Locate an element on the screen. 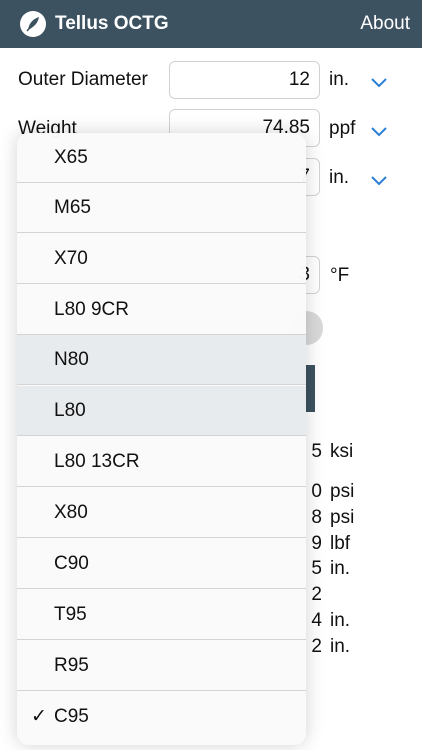  dropdown-option-t95: T95 is located at coordinates (161, 615).